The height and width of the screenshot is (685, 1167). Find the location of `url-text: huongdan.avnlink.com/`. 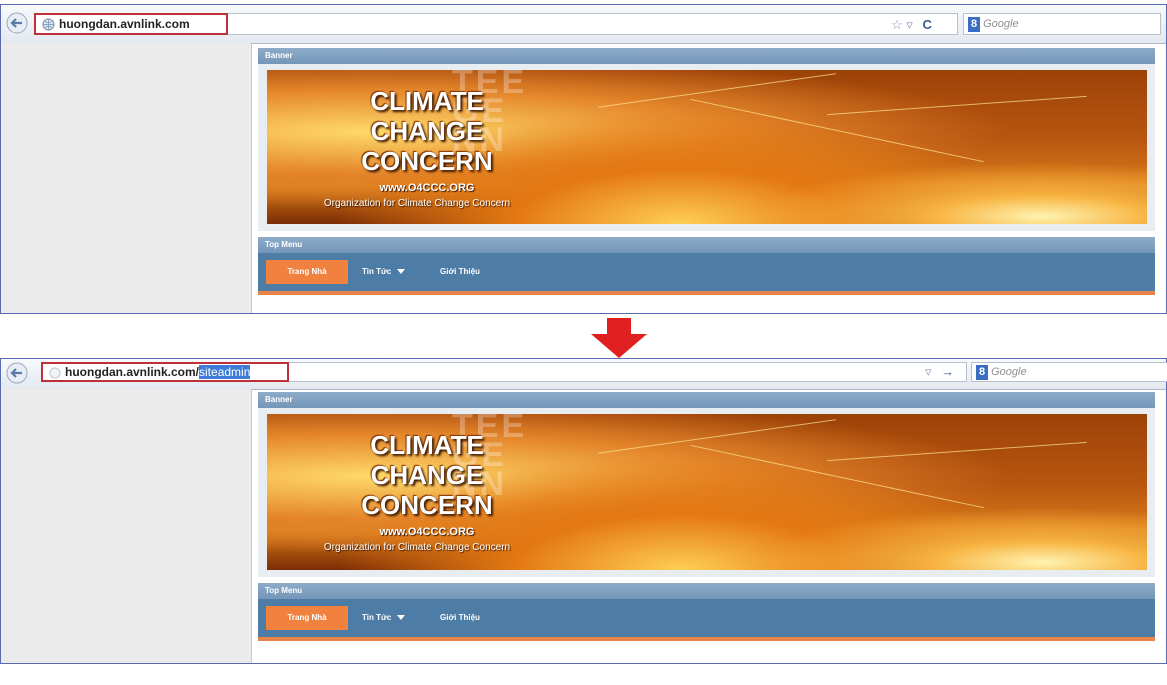

url-text: huongdan.avnlink.com/ is located at coordinates (132, 372).